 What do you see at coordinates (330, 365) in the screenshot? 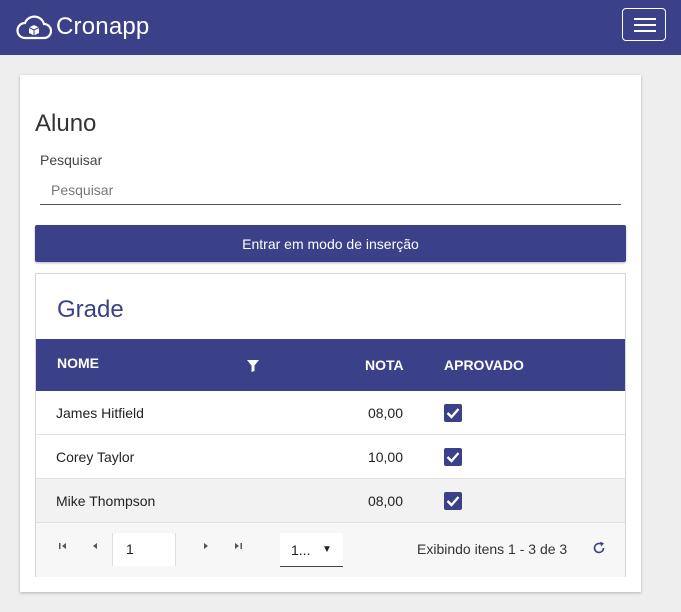
I see `grid-header: NOME NOTA APROVADO` at bounding box center [330, 365].